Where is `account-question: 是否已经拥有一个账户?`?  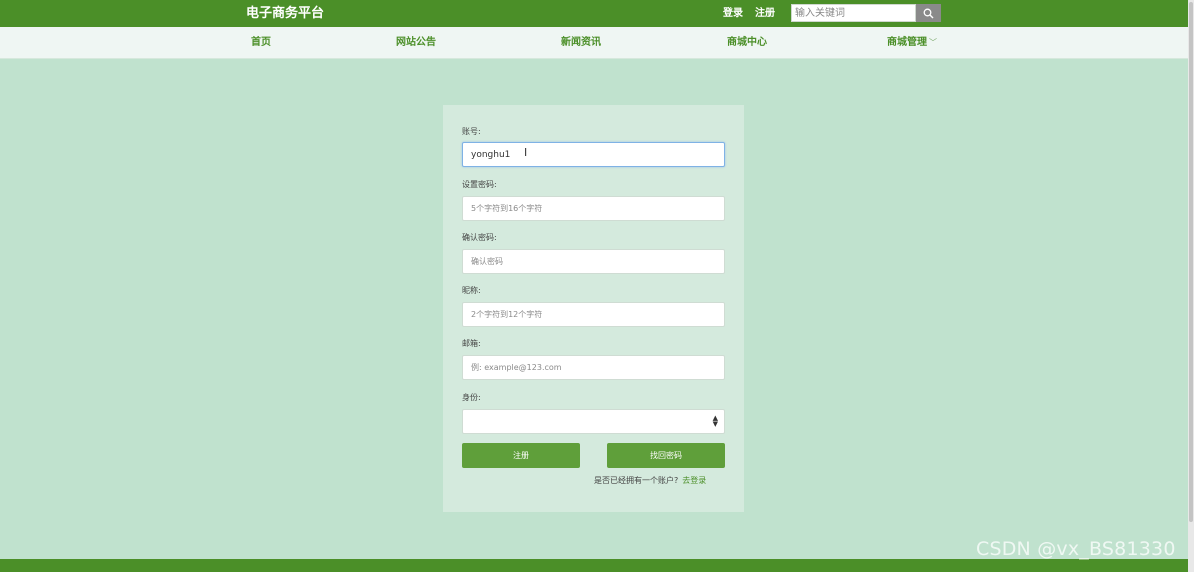
account-question: 是否已经拥有一个账户? is located at coordinates (636, 480).